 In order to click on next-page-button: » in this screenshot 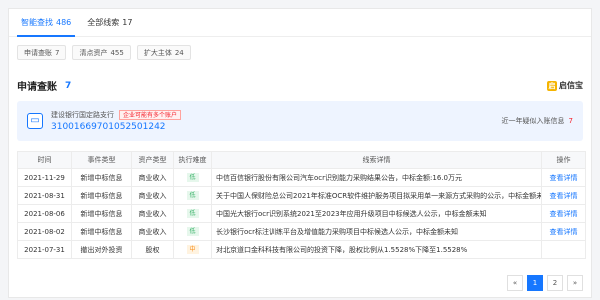, I will do `click(575, 283)`.